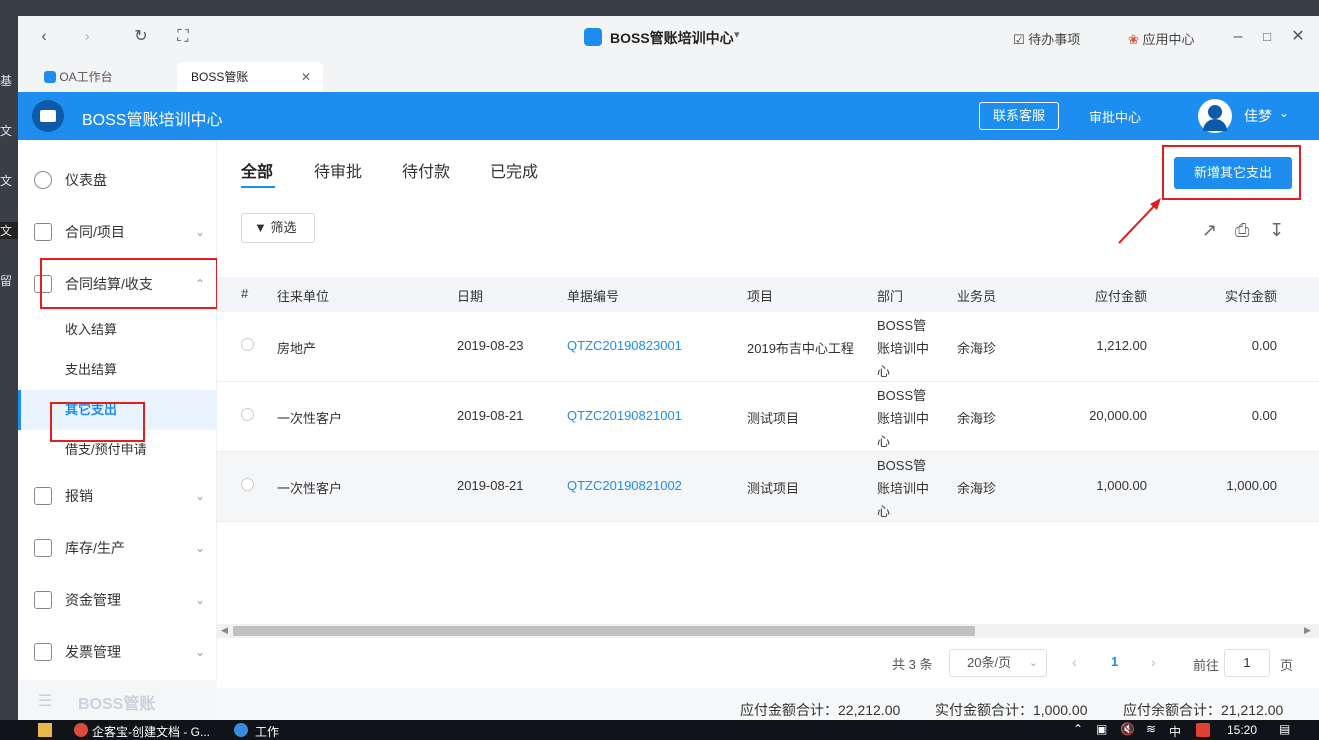  I want to click on input-language: 中, so click(1175, 731).